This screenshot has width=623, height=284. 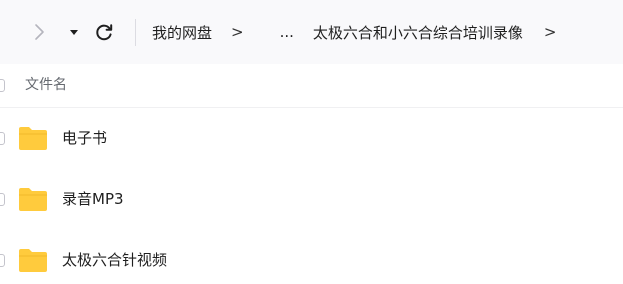 I want to click on chevron-right-icon, so click(x=39, y=32).